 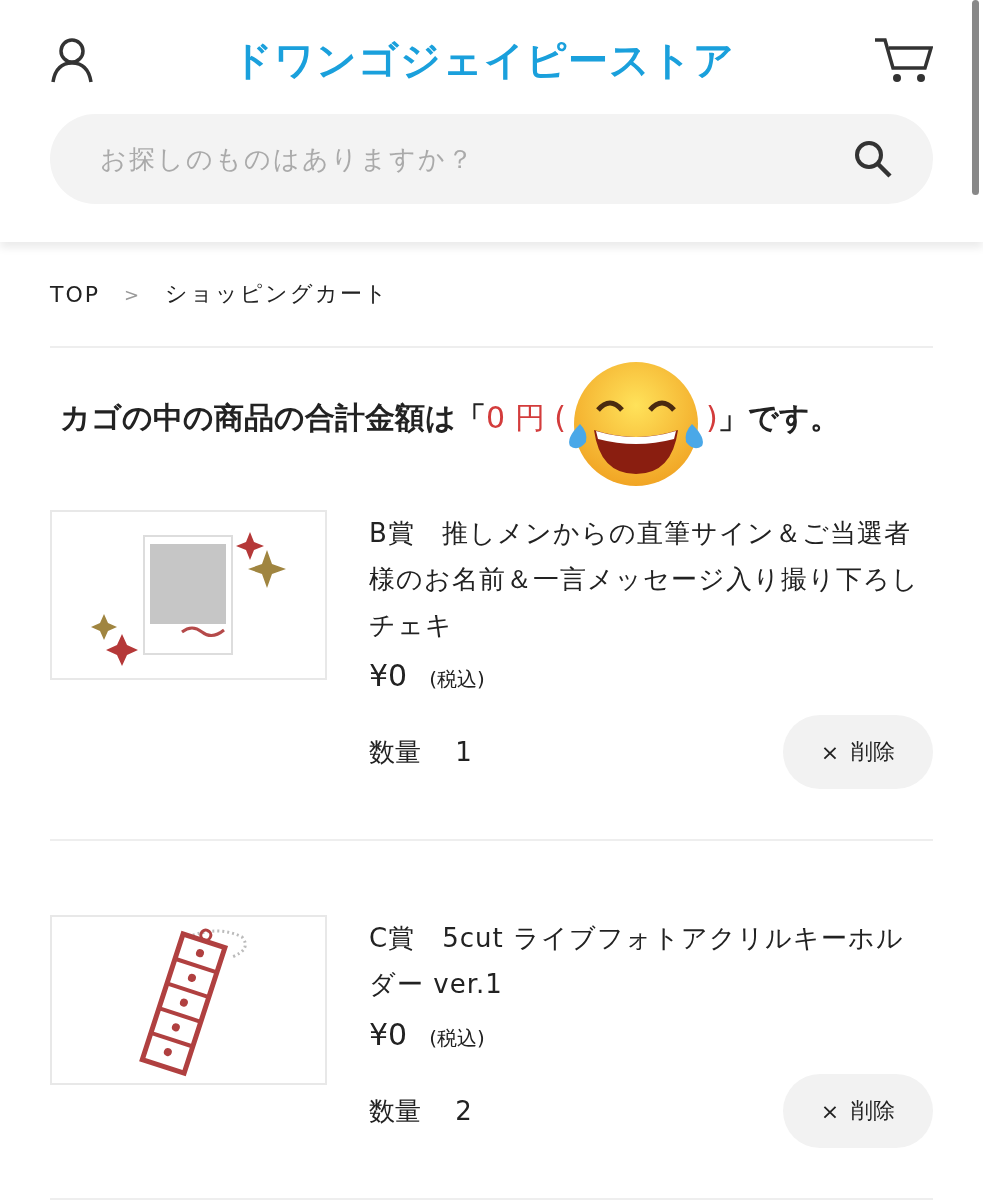 I want to click on quantity-text: 数量 2, so click(x=420, y=1111).